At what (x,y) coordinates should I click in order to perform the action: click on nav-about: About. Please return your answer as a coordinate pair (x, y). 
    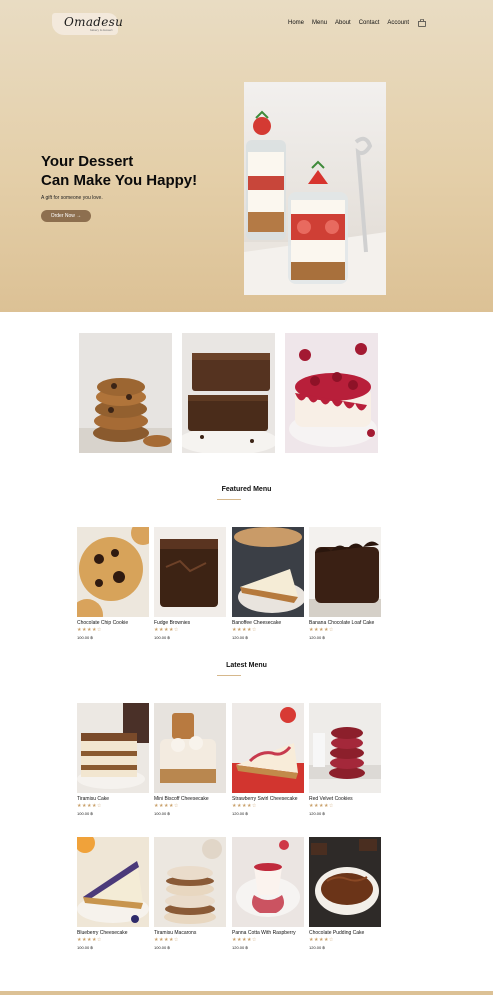
    Looking at the image, I should click on (343, 23).